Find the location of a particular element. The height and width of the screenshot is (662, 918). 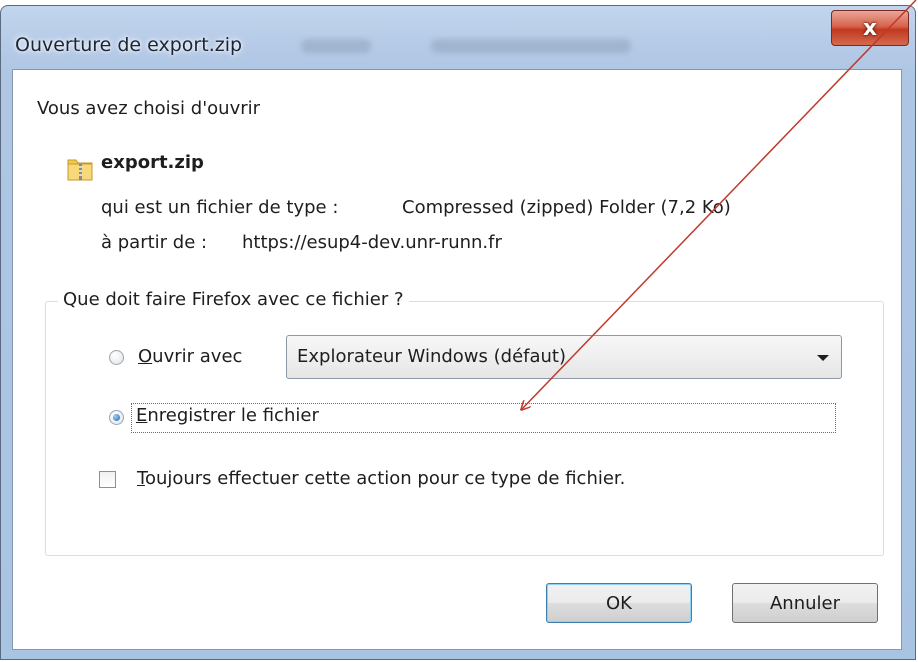

intro-text: Vous avez choisi d'ouvrir is located at coordinates (149, 108).